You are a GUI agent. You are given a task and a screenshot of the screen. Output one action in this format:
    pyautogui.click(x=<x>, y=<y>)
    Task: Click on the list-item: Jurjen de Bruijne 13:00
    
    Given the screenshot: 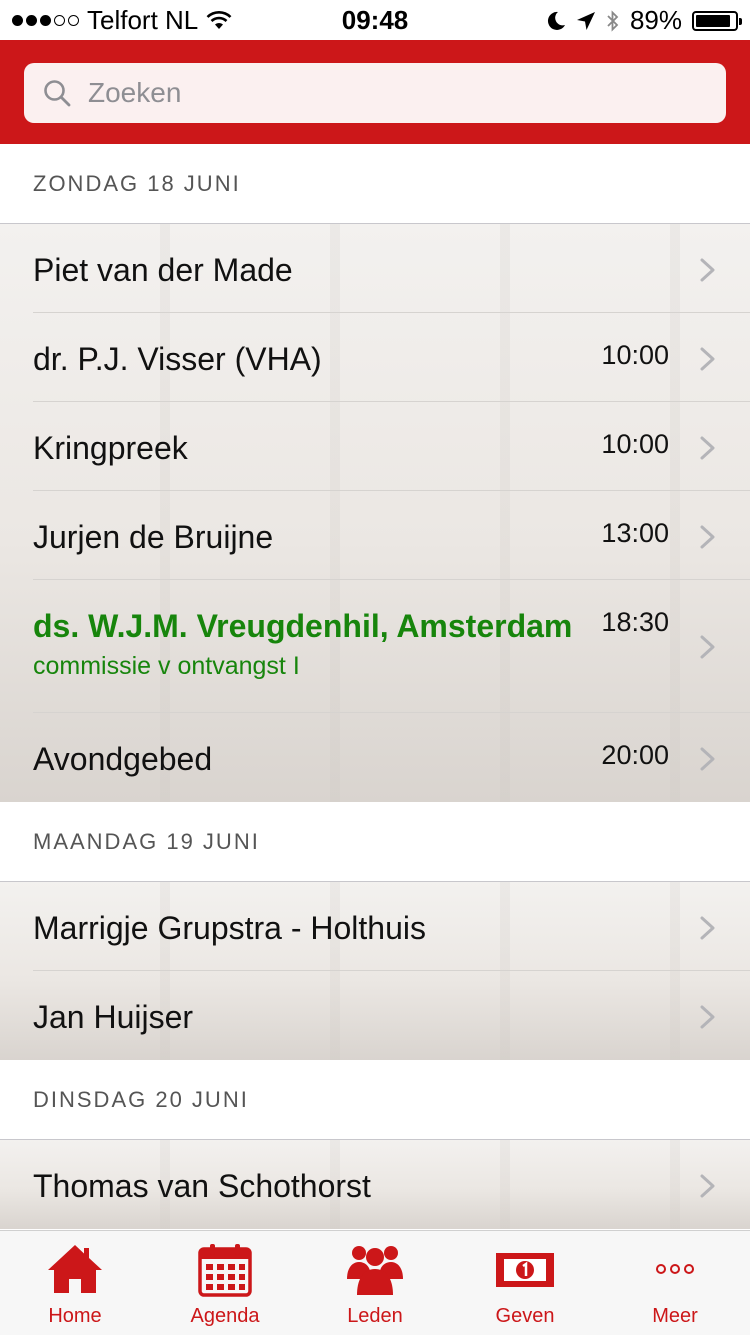 What is the action you would take?
    pyautogui.click(x=391, y=535)
    